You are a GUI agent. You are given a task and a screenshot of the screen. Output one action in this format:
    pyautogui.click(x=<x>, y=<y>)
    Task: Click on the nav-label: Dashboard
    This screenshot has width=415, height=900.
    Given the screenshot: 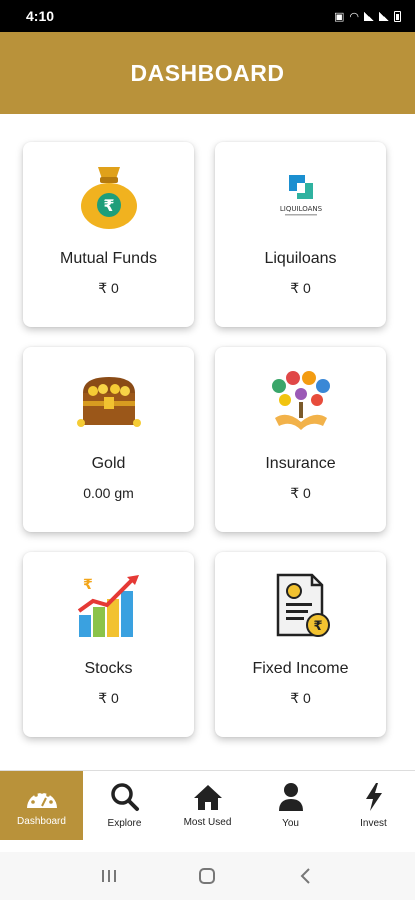 What is the action you would take?
    pyautogui.click(x=41, y=821)
    